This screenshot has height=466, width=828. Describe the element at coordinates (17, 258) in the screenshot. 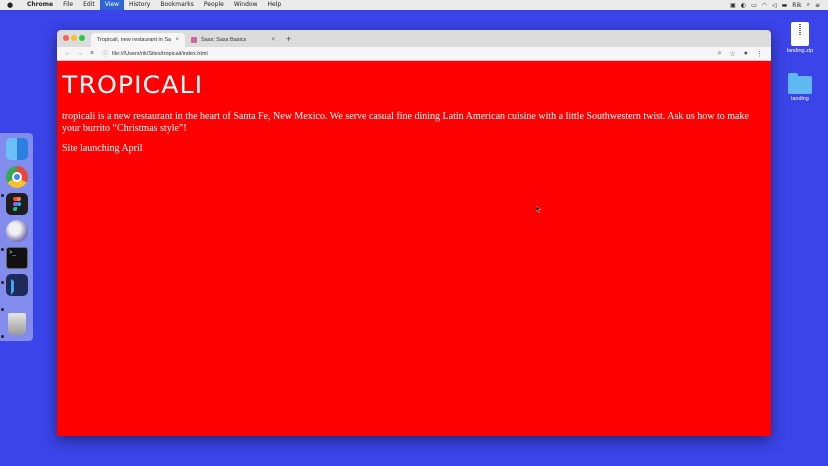

I see `terminal-icon: >_` at that location.